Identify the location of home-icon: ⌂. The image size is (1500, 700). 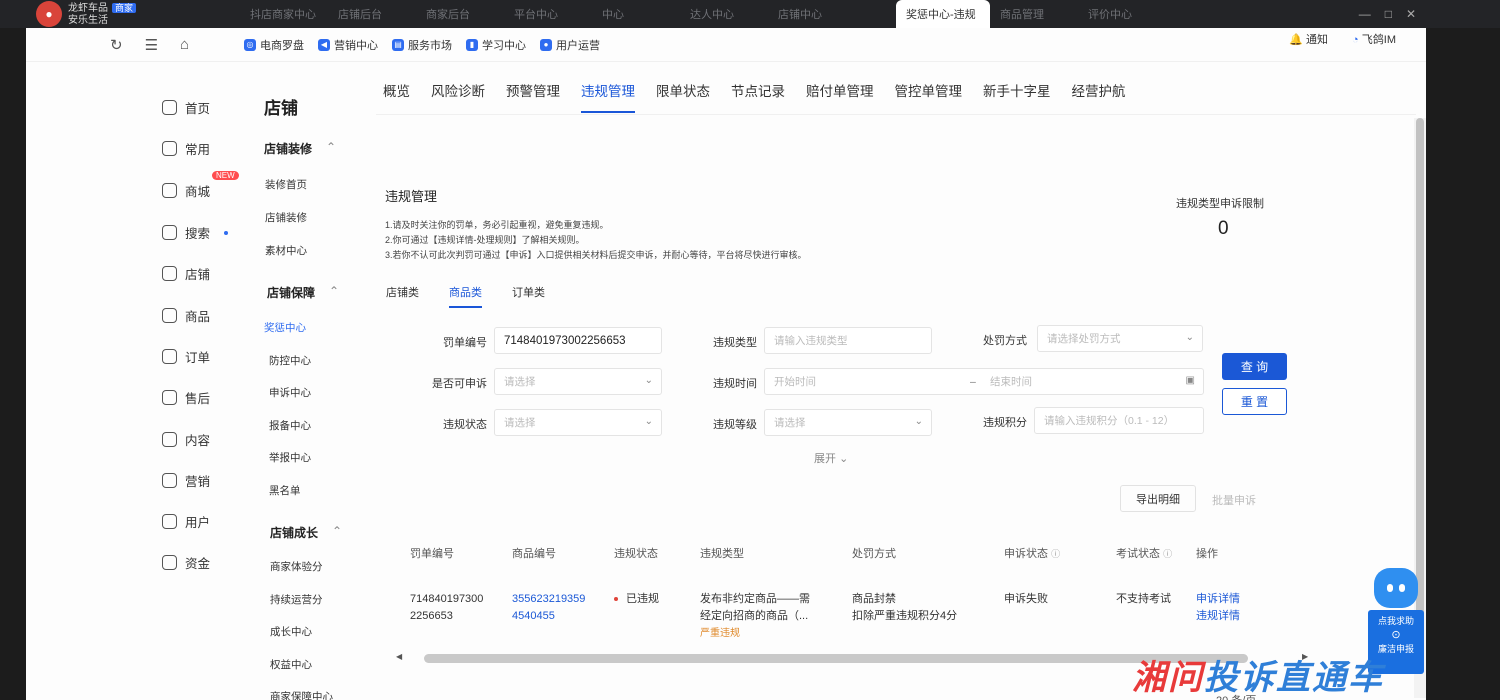
(184, 45).